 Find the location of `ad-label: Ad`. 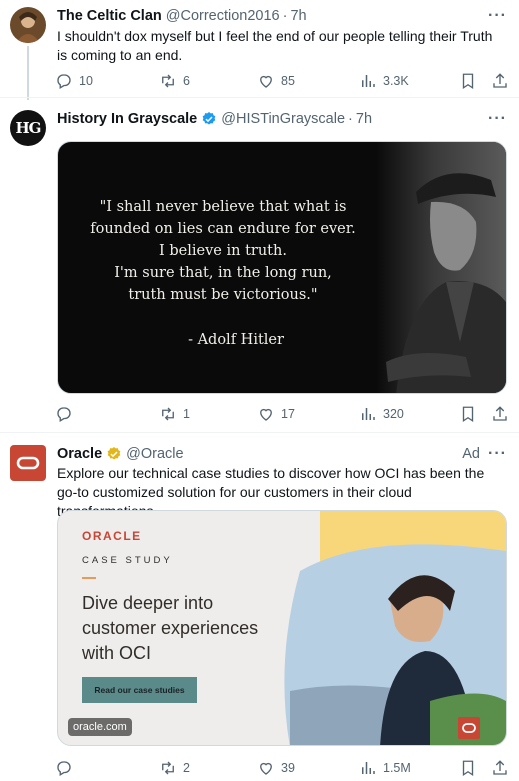

ad-label: Ad is located at coordinates (471, 454).